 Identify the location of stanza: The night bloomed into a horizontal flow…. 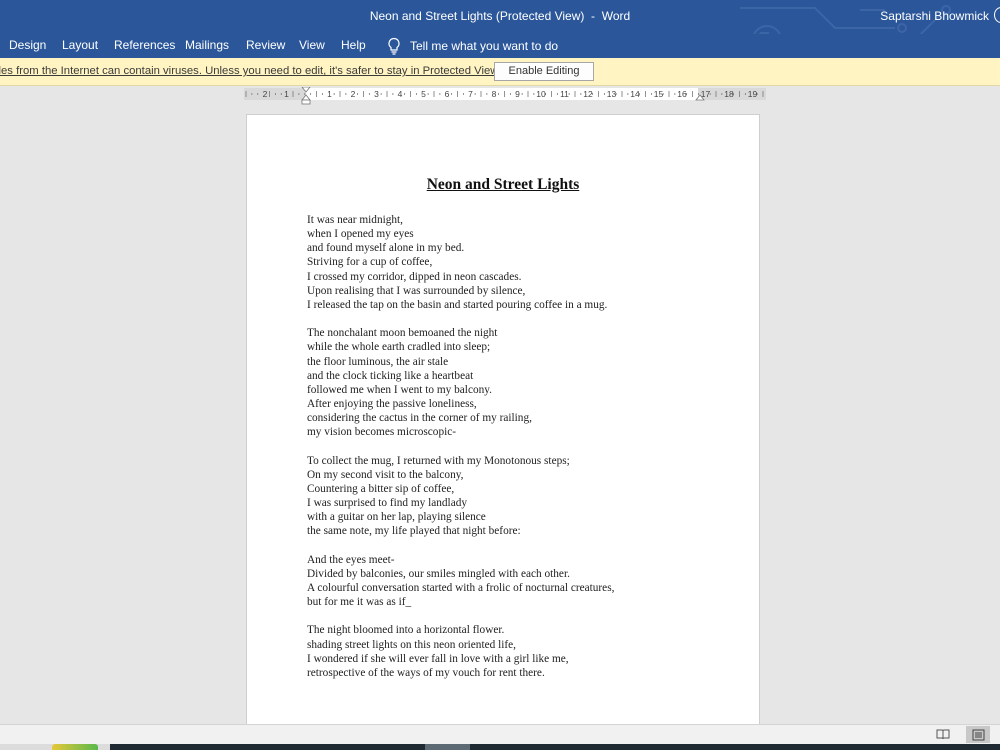
(527, 651).